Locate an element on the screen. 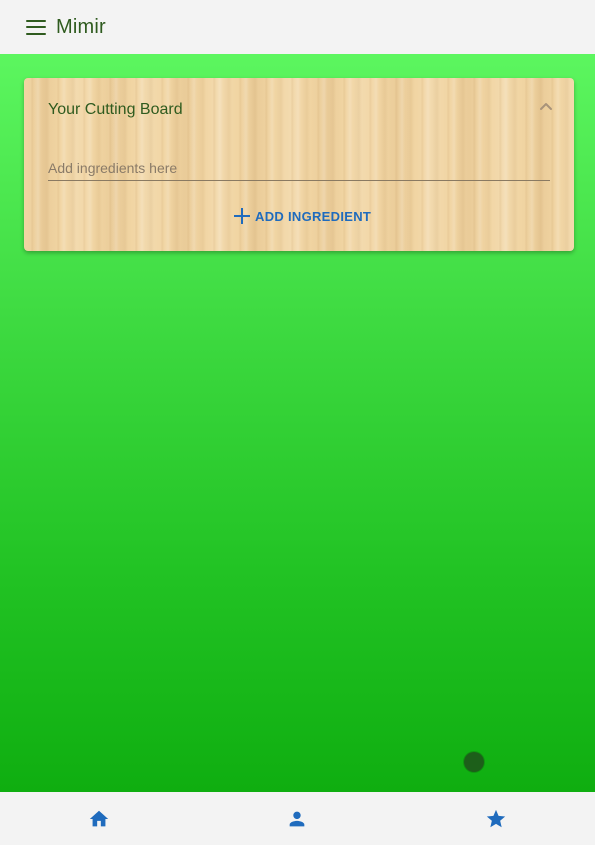  bottom-navigation is located at coordinates (297, 818).